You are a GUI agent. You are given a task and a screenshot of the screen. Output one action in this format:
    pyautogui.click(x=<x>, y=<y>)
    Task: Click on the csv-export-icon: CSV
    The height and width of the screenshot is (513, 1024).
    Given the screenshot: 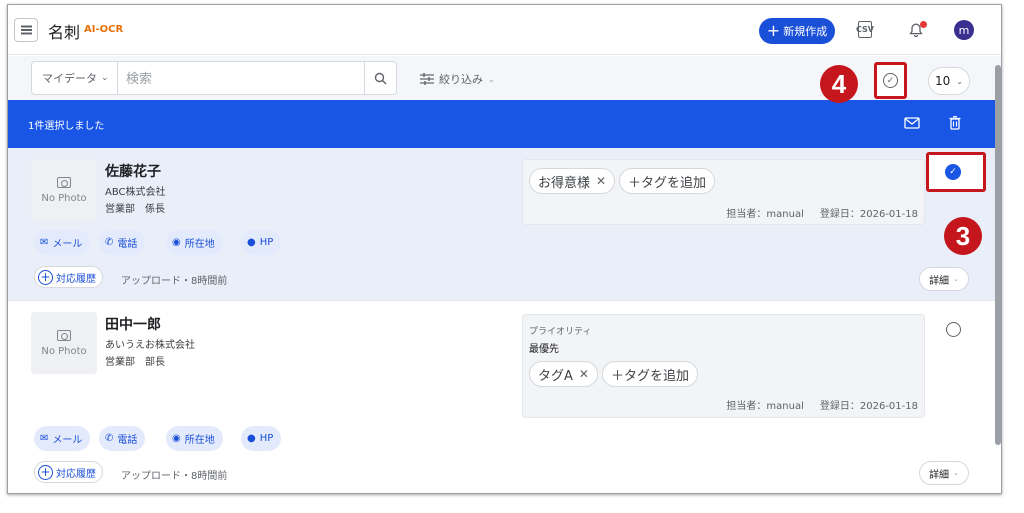 What is the action you would take?
    pyautogui.click(x=865, y=29)
    